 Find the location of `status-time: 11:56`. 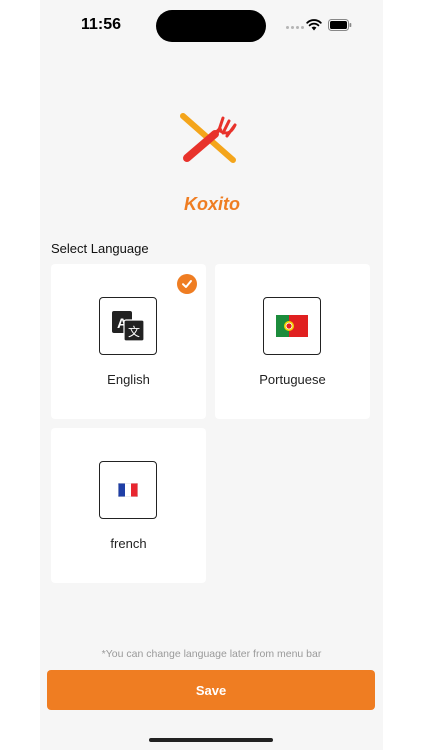

status-time: 11:56 is located at coordinates (101, 24).